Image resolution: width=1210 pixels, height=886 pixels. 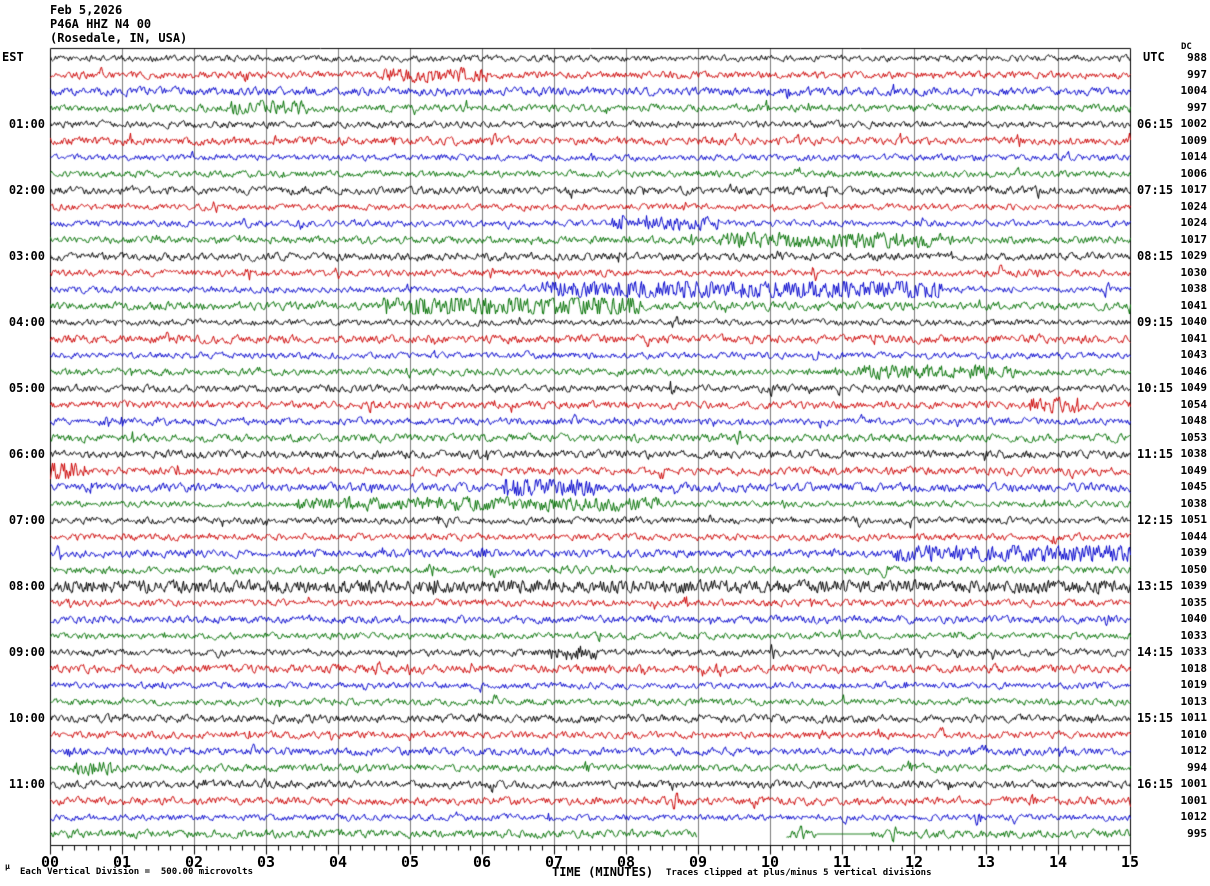 I want to click on est-time-label: 03:00, so click(x=26, y=256).